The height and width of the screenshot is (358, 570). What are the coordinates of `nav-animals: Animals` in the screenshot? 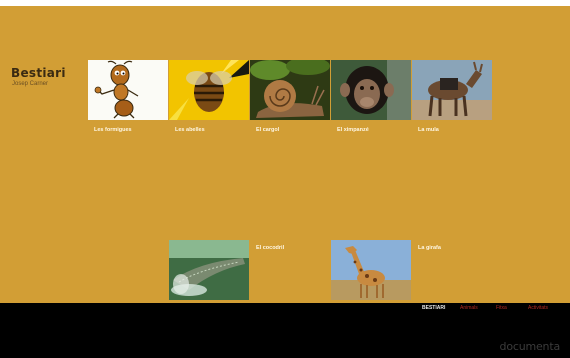 It's located at (469, 308).